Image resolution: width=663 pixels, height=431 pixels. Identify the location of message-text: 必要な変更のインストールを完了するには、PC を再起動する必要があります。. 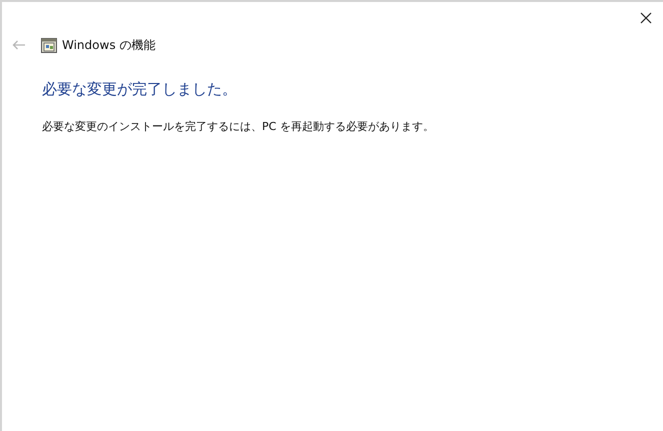
(238, 126).